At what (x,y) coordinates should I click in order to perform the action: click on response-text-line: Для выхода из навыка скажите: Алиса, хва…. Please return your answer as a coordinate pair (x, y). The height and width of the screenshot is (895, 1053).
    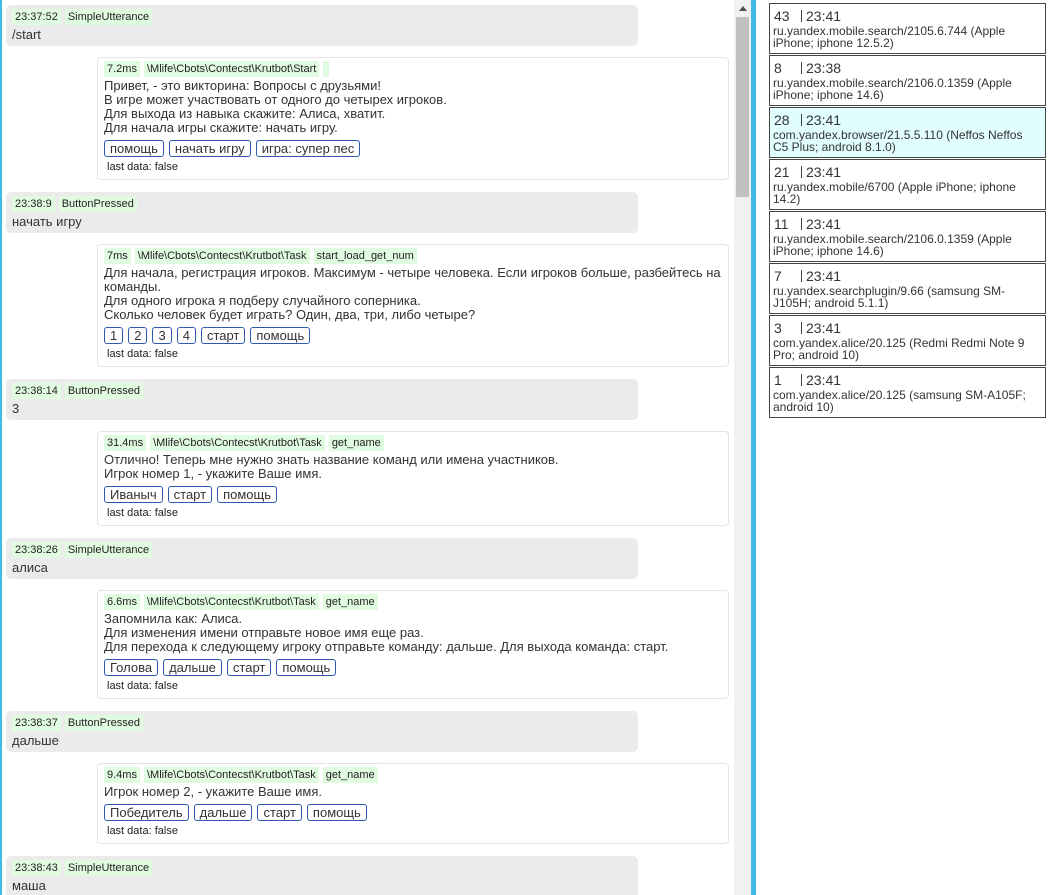
    Looking at the image, I should click on (245, 113).